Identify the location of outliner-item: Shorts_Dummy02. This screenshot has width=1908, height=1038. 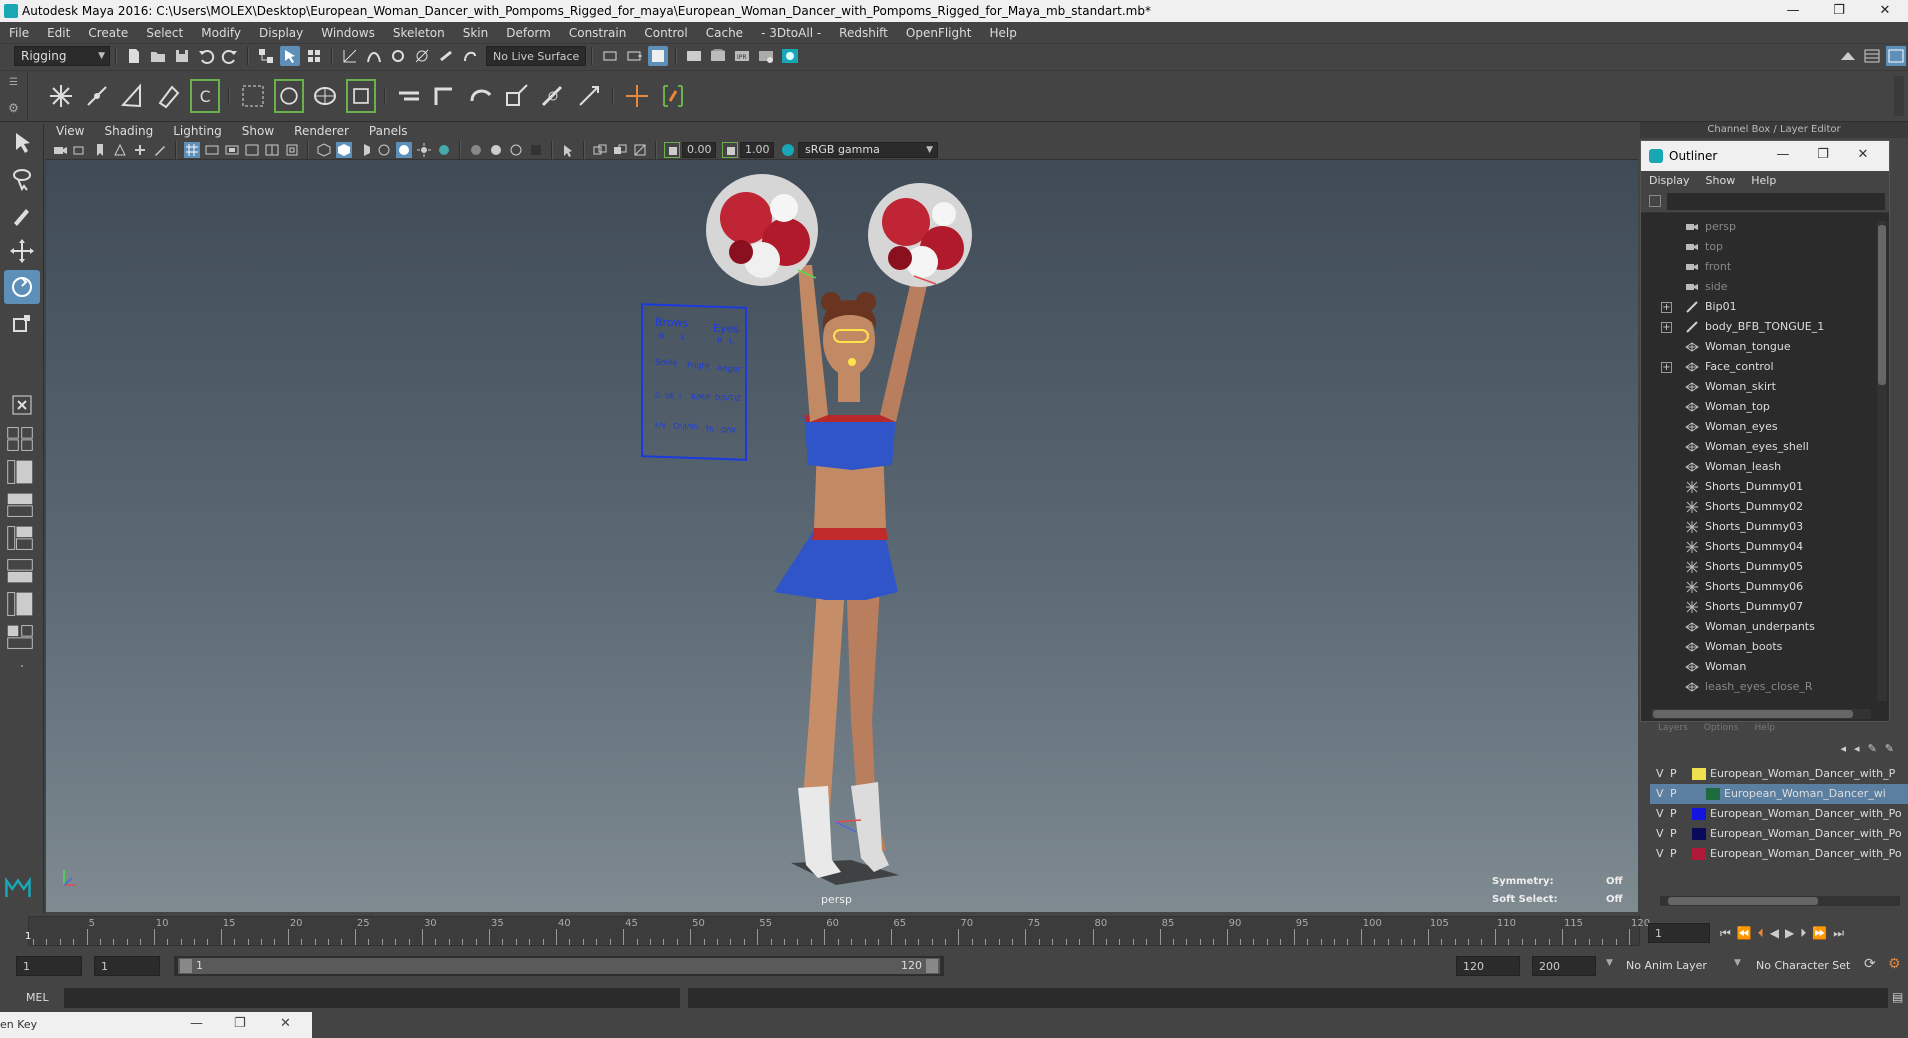
(1758, 507).